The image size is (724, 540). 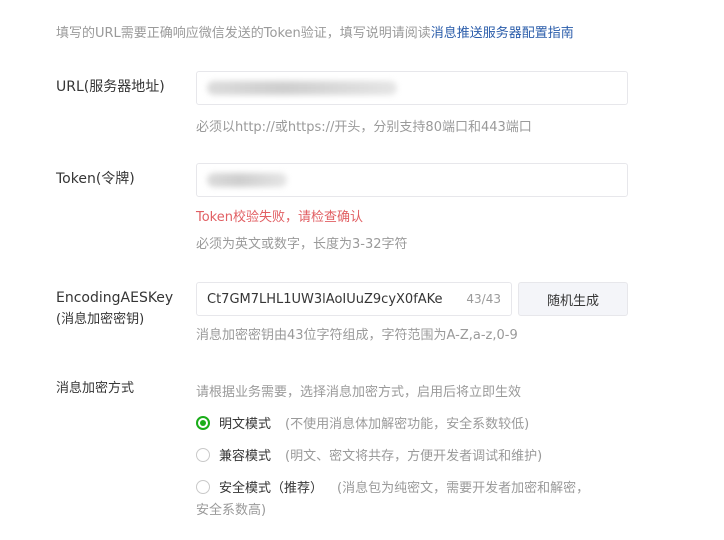 What do you see at coordinates (325, 299) in the screenshot?
I see `aes-key-value: Ct7GM7LHL1UW3lAoIUuZ9cyX0fAKe` at bounding box center [325, 299].